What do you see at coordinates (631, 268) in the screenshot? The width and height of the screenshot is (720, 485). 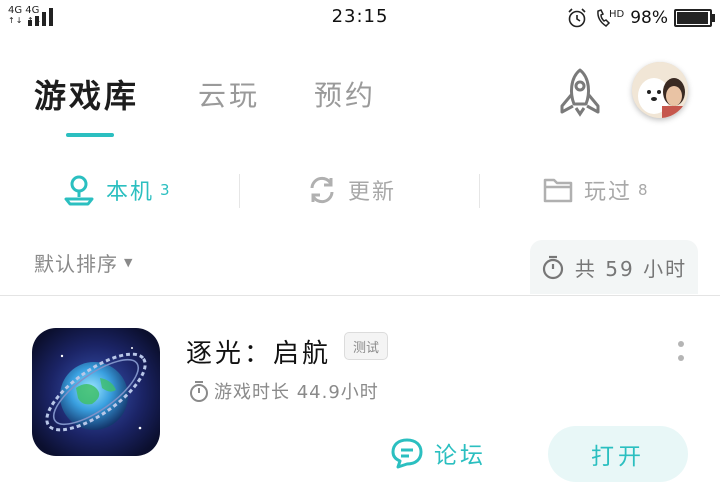 I see `total-playtime-label: 共 59 小时` at bounding box center [631, 268].